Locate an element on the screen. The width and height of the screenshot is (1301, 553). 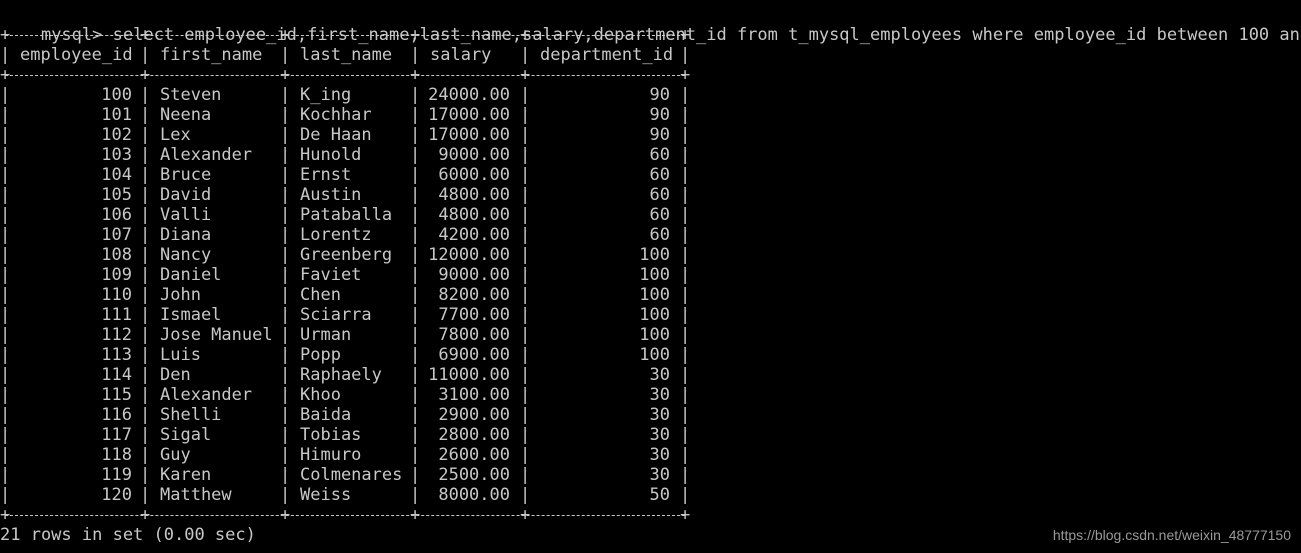
table-cell: 17000.00 is located at coordinates (469, 115).